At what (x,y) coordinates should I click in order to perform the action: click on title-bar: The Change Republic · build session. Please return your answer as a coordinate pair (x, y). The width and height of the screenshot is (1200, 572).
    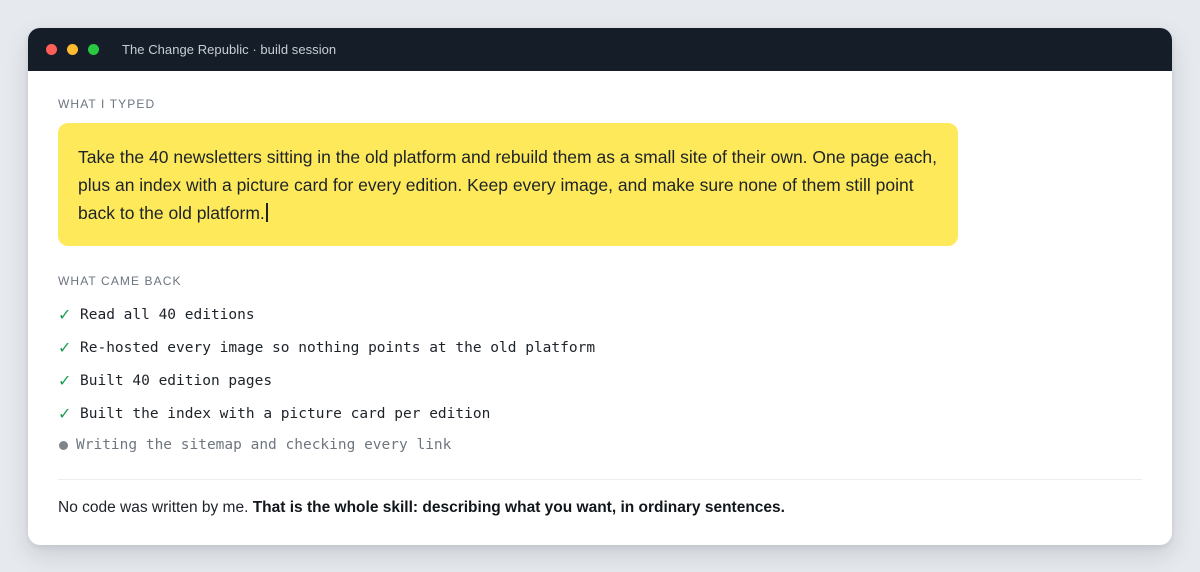
    Looking at the image, I should click on (600, 49).